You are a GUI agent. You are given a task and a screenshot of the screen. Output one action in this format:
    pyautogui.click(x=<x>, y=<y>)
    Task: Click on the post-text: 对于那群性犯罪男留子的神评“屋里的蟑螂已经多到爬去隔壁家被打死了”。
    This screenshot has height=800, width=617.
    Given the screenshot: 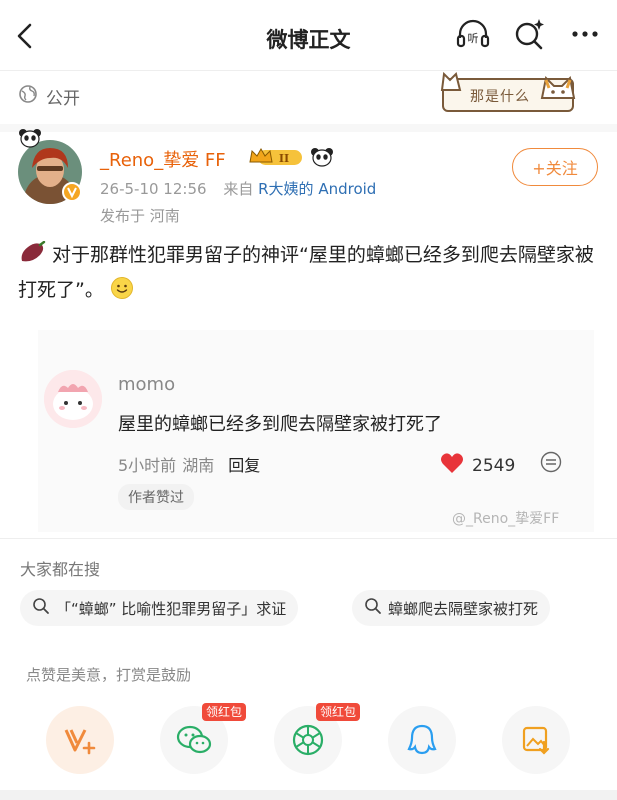 What is the action you would take?
    pyautogui.click(x=306, y=272)
    